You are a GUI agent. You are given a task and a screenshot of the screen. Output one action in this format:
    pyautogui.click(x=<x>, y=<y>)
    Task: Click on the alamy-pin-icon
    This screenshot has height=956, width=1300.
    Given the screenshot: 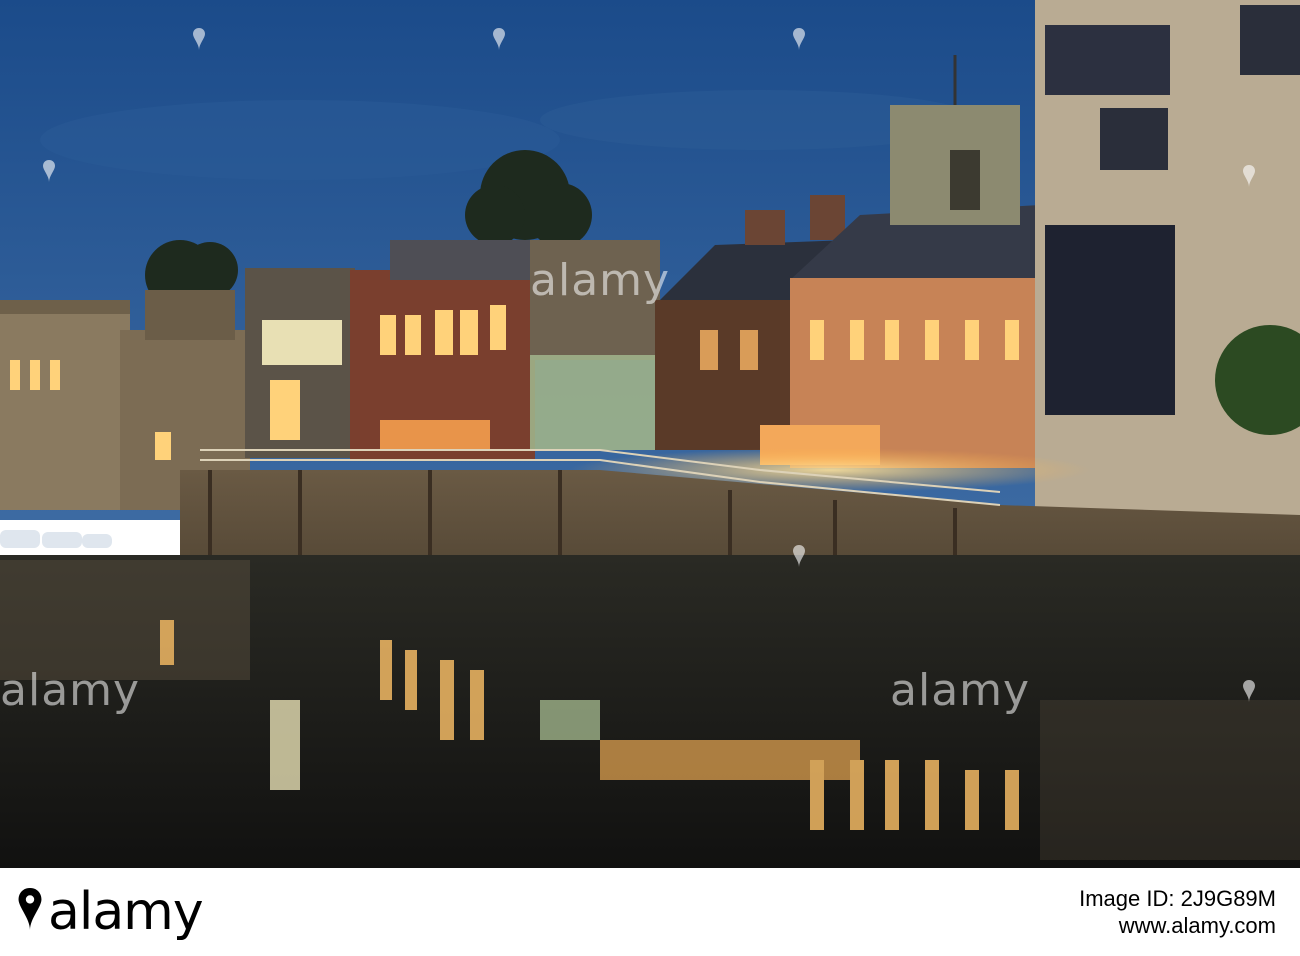 What is the action you would take?
    pyautogui.click(x=30, y=909)
    